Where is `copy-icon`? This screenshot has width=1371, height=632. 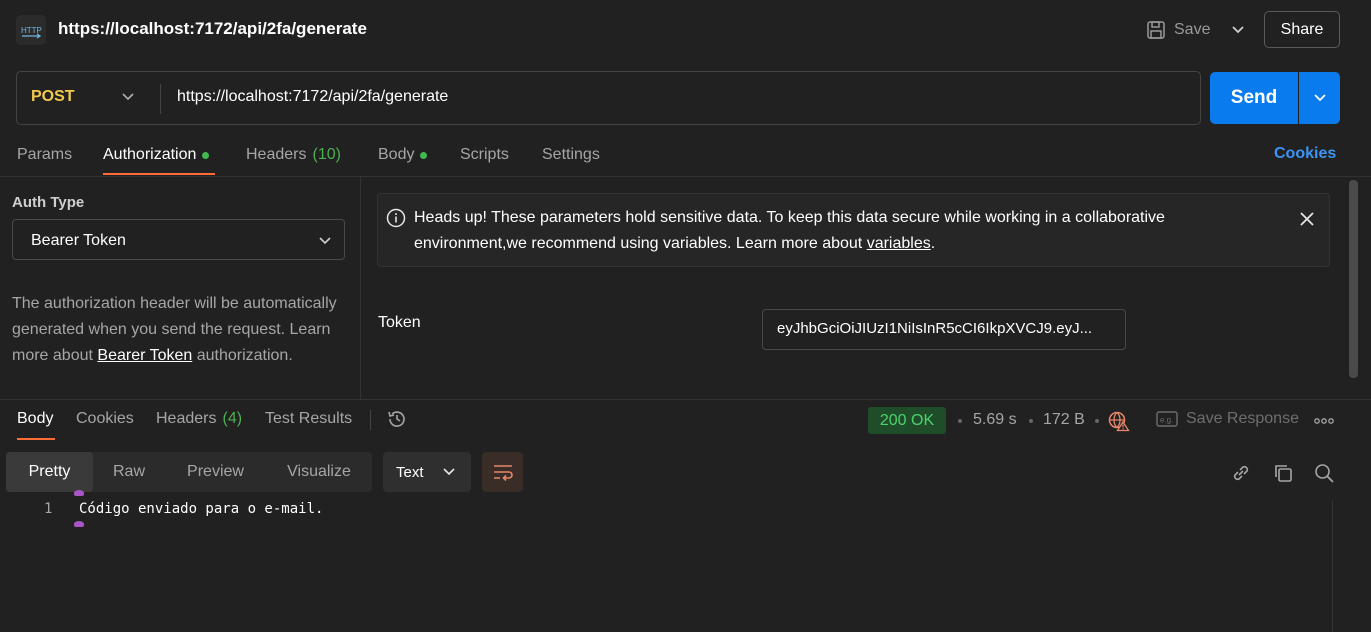
copy-icon is located at coordinates (1283, 475).